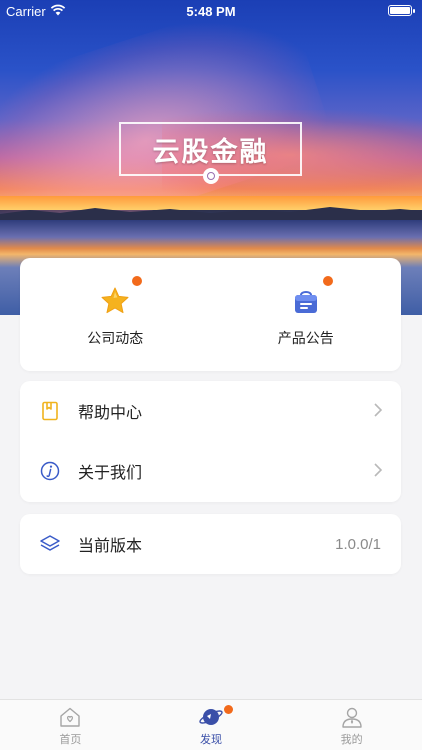  I want to click on info-icon, so click(50, 471).